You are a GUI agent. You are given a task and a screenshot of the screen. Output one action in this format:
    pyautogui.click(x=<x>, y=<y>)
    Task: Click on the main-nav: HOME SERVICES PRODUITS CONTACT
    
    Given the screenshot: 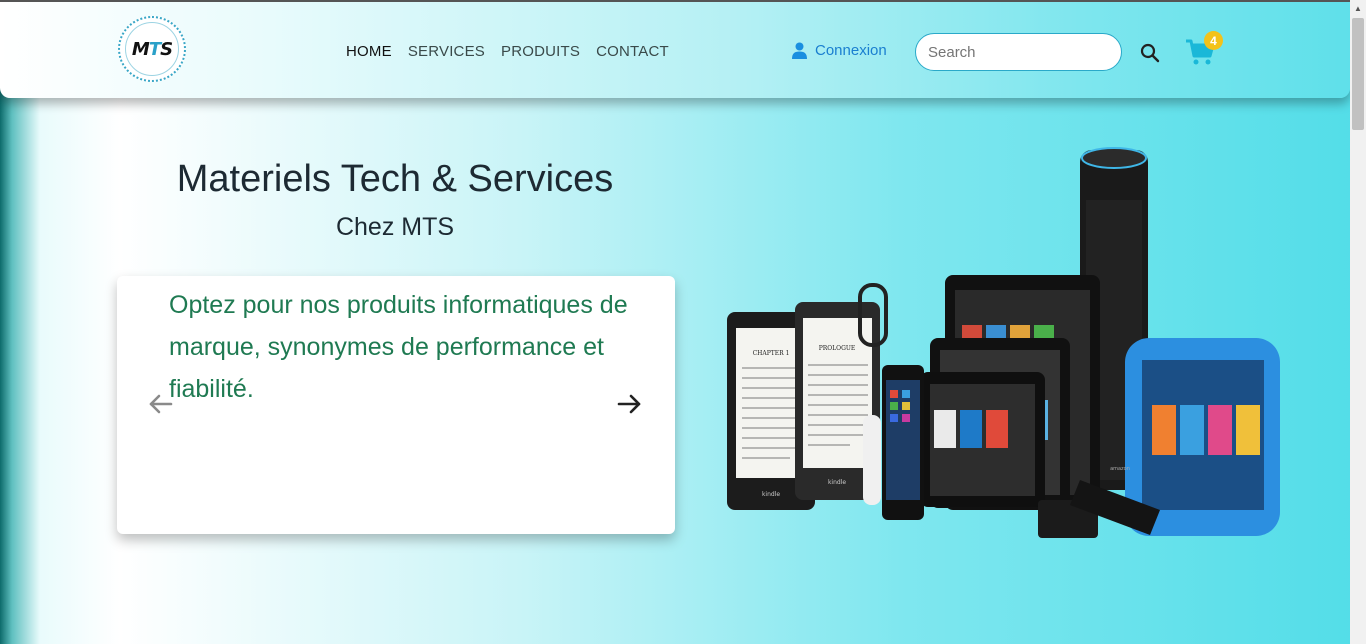 What is the action you would take?
    pyautogui.click(x=507, y=51)
    